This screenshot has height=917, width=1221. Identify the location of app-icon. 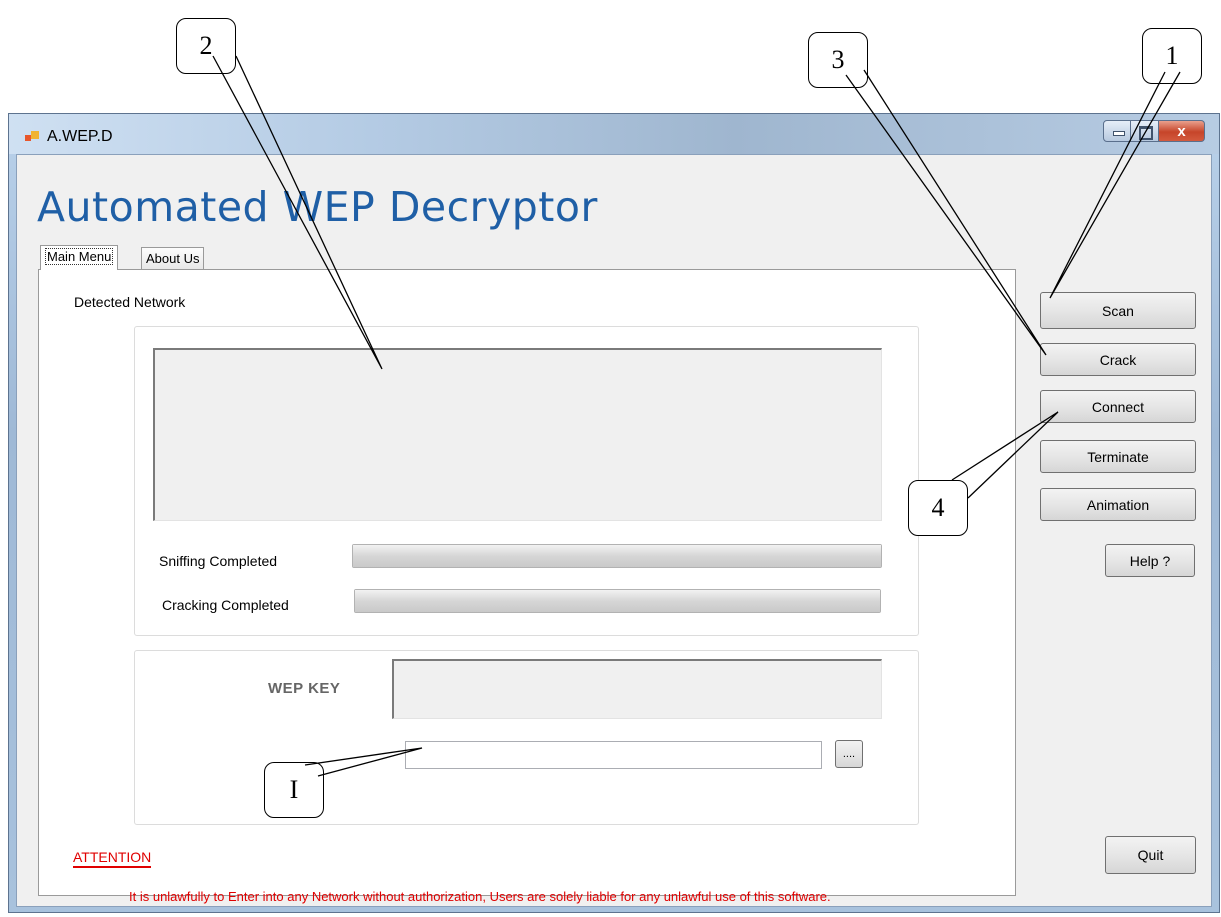
(32, 137).